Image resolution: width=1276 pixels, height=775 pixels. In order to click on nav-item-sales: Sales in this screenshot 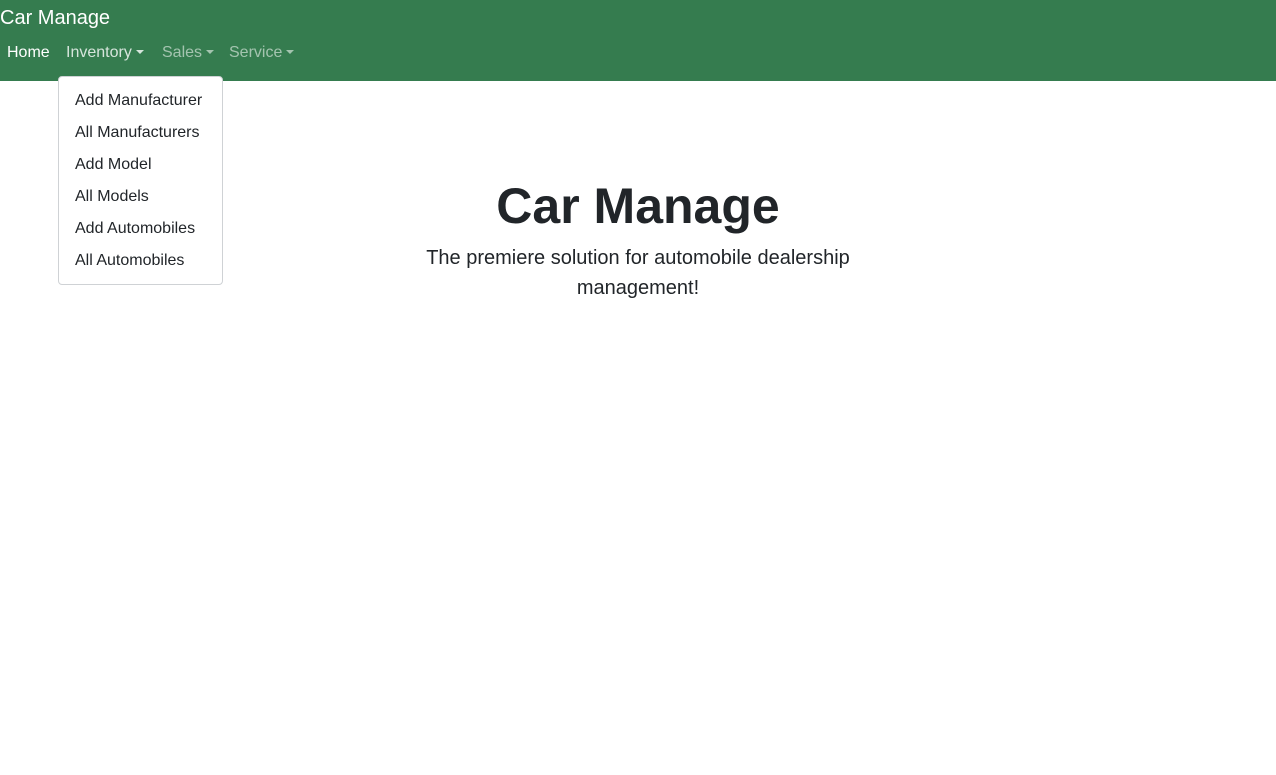, I will do `click(188, 53)`.